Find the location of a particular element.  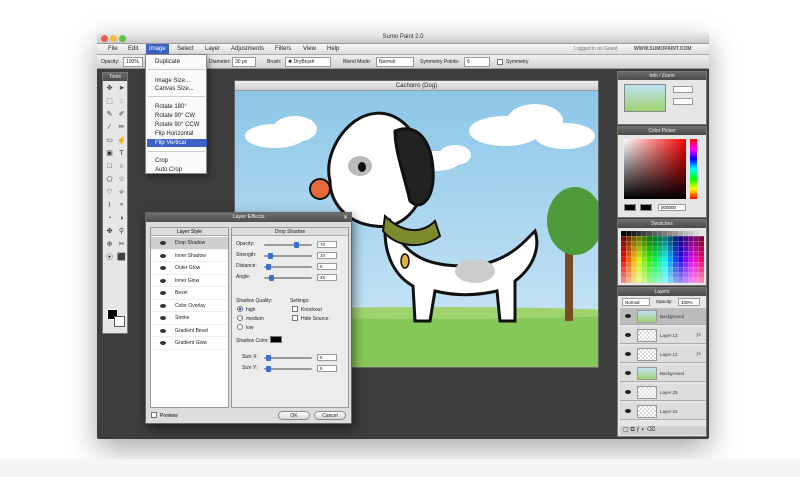

menu-item-flip-horizontal: Flip Horizontal is located at coordinates (181, 134).